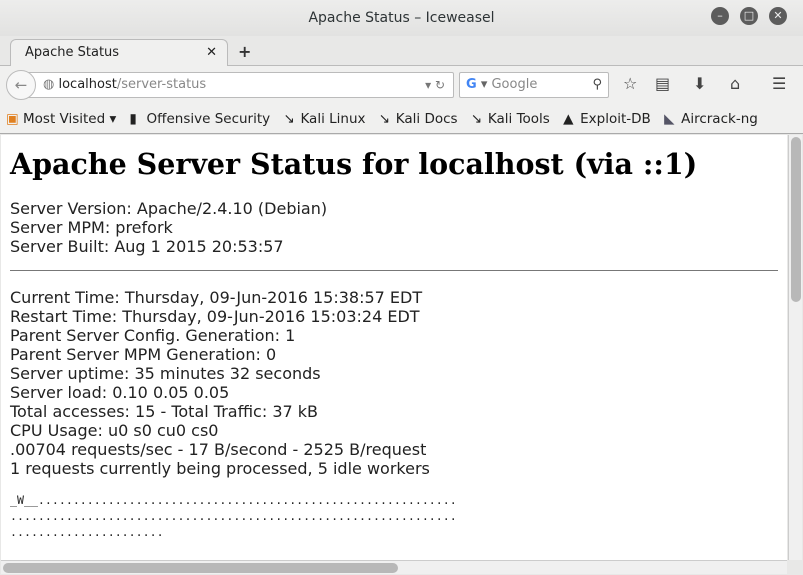 This screenshot has height=575, width=803. What do you see at coordinates (239, 85) in the screenshot?
I see `url-bar: ◍ localhost/server-status ▾ ↻` at bounding box center [239, 85].